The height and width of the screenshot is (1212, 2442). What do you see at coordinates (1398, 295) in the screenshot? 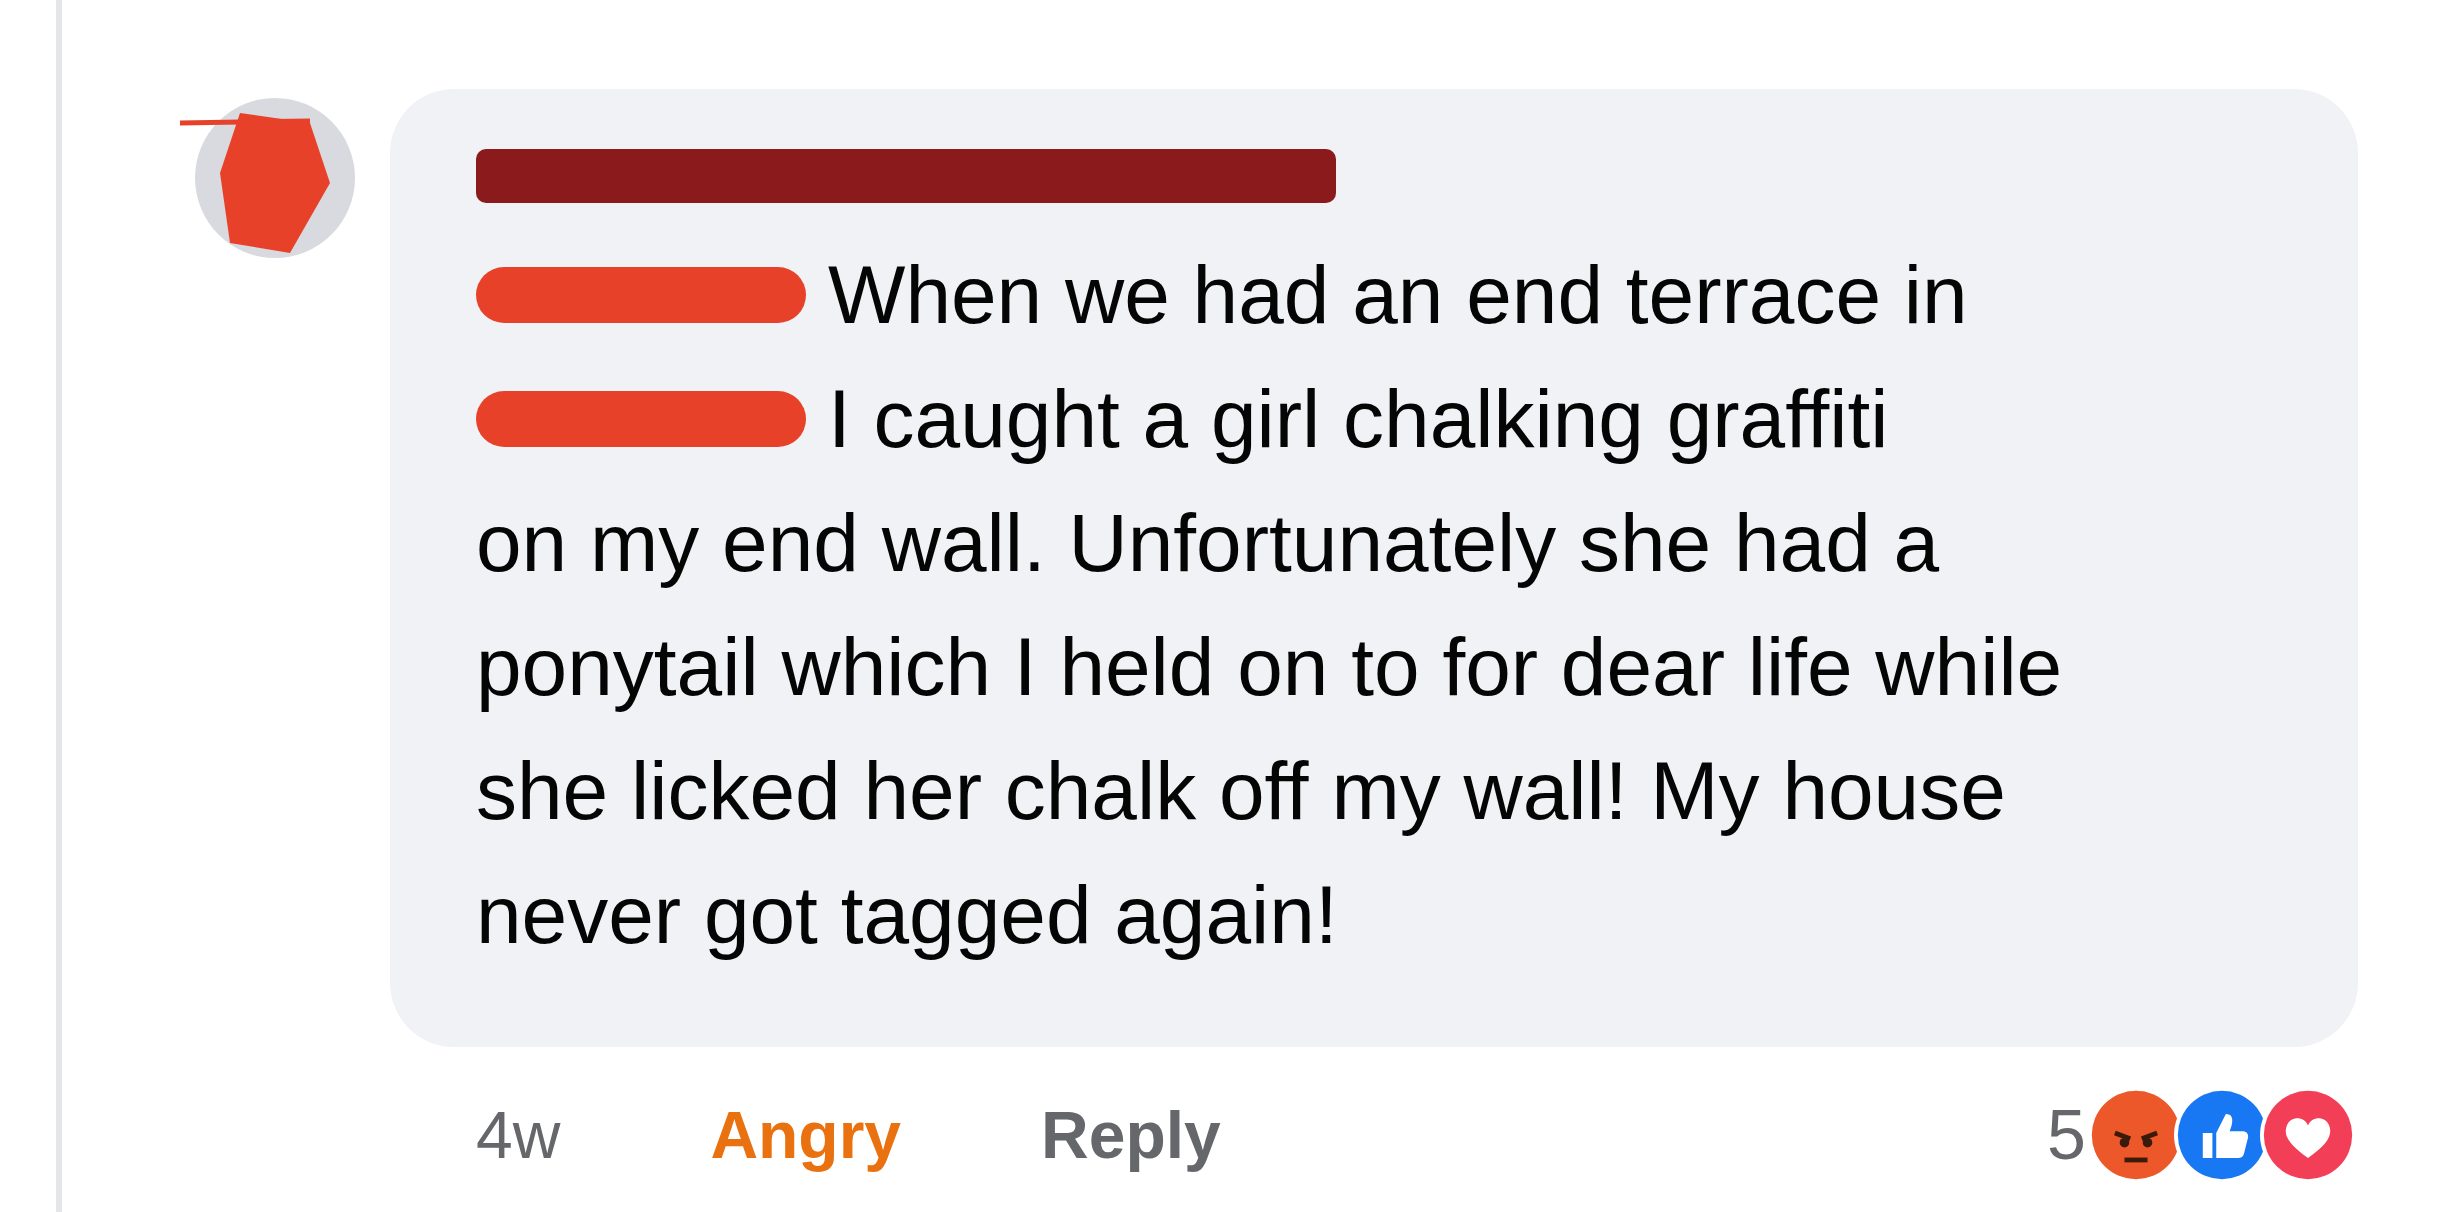
I see `comment-text: When we had an end terrace in` at bounding box center [1398, 295].